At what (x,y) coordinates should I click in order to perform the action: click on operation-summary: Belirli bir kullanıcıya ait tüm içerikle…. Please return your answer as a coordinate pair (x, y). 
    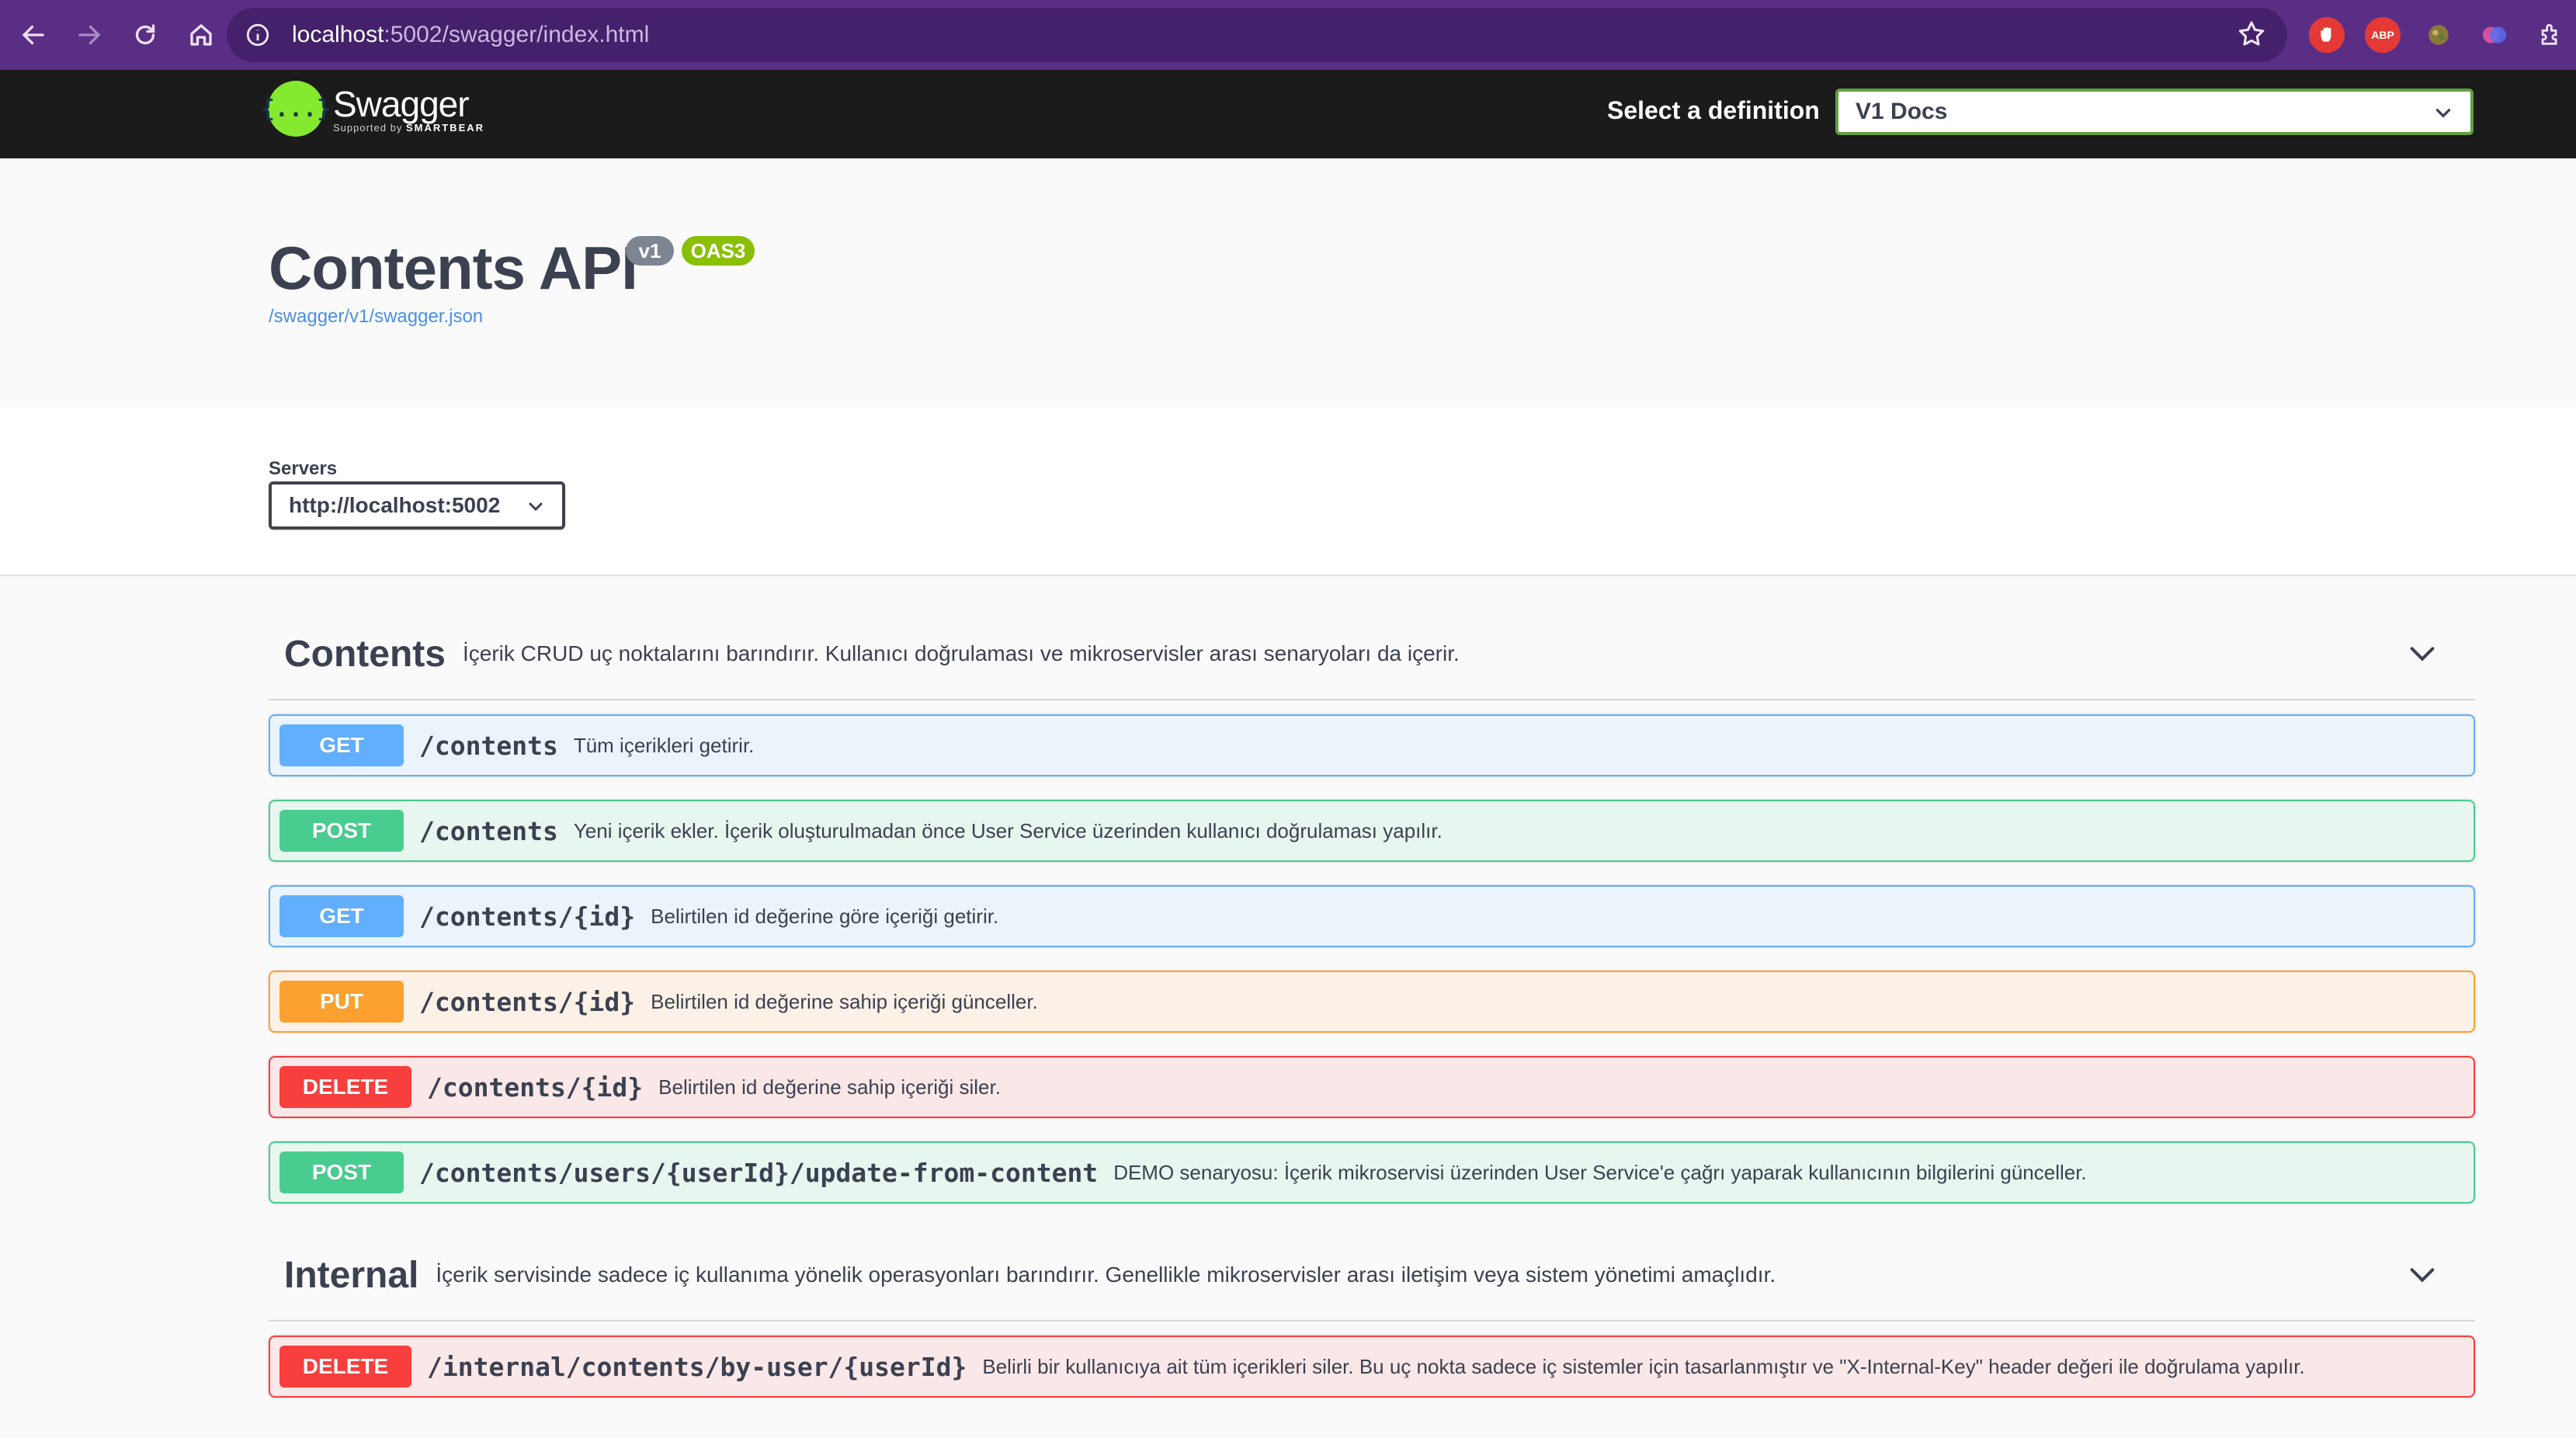
    Looking at the image, I should click on (1643, 1366).